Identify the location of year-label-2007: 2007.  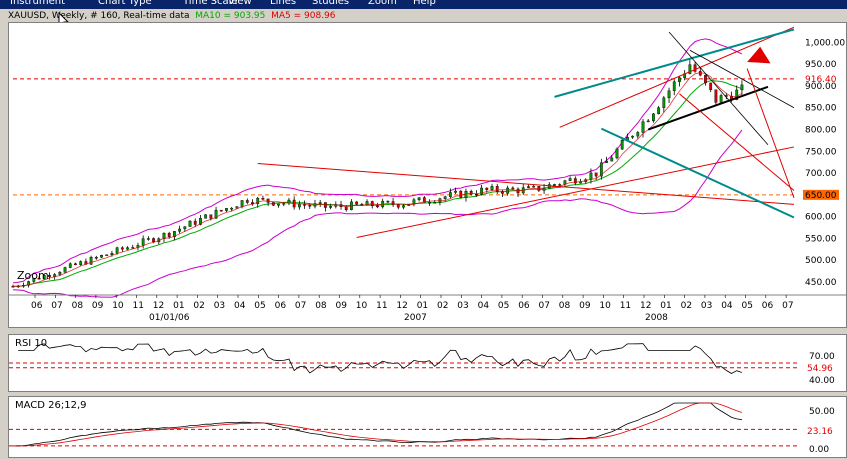
(415, 318).